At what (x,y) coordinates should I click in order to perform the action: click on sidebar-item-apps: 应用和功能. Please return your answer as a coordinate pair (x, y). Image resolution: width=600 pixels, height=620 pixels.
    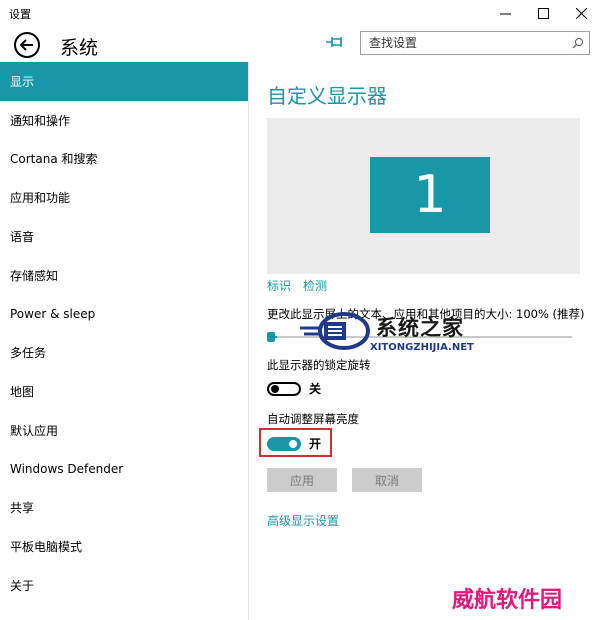
    Looking at the image, I should click on (124, 197).